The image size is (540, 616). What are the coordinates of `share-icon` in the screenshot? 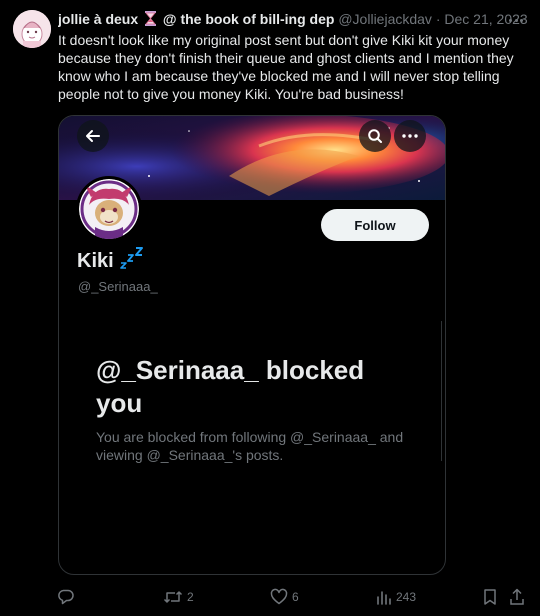 It's located at (517, 597).